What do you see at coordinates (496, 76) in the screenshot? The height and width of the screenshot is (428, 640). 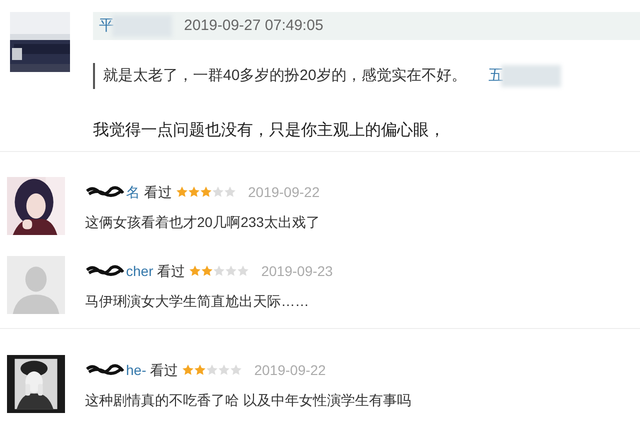 I see `user-name: 五` at bounding box center [496, 76].